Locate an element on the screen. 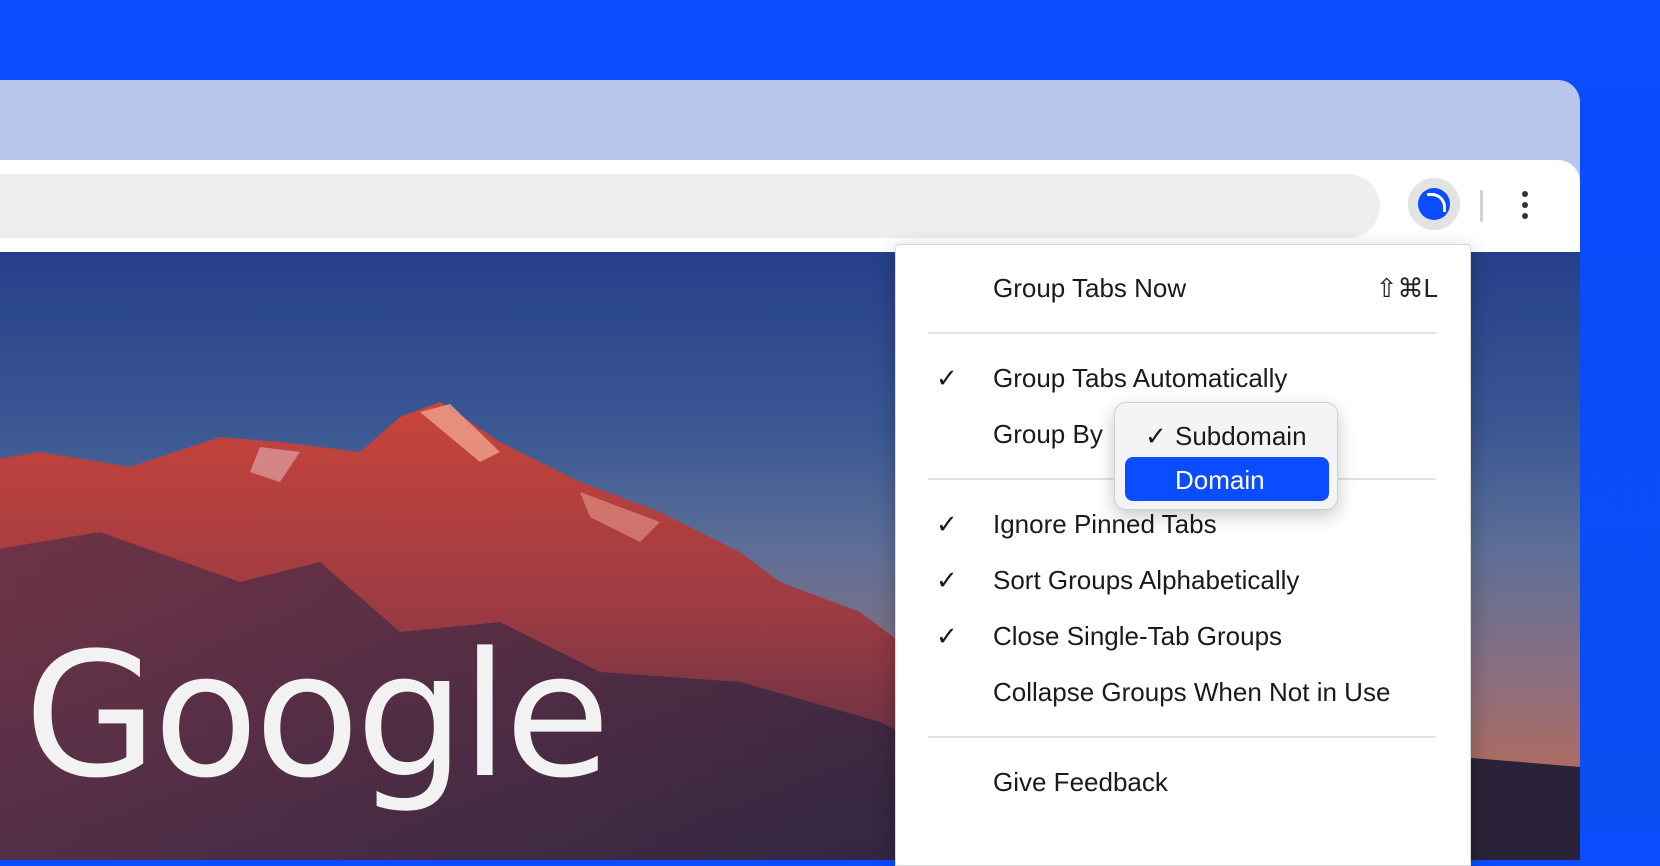 The image size is (1660, 866). menu-item-label: Ignore Pinned Tabs is located at coordinates (1105, 524).